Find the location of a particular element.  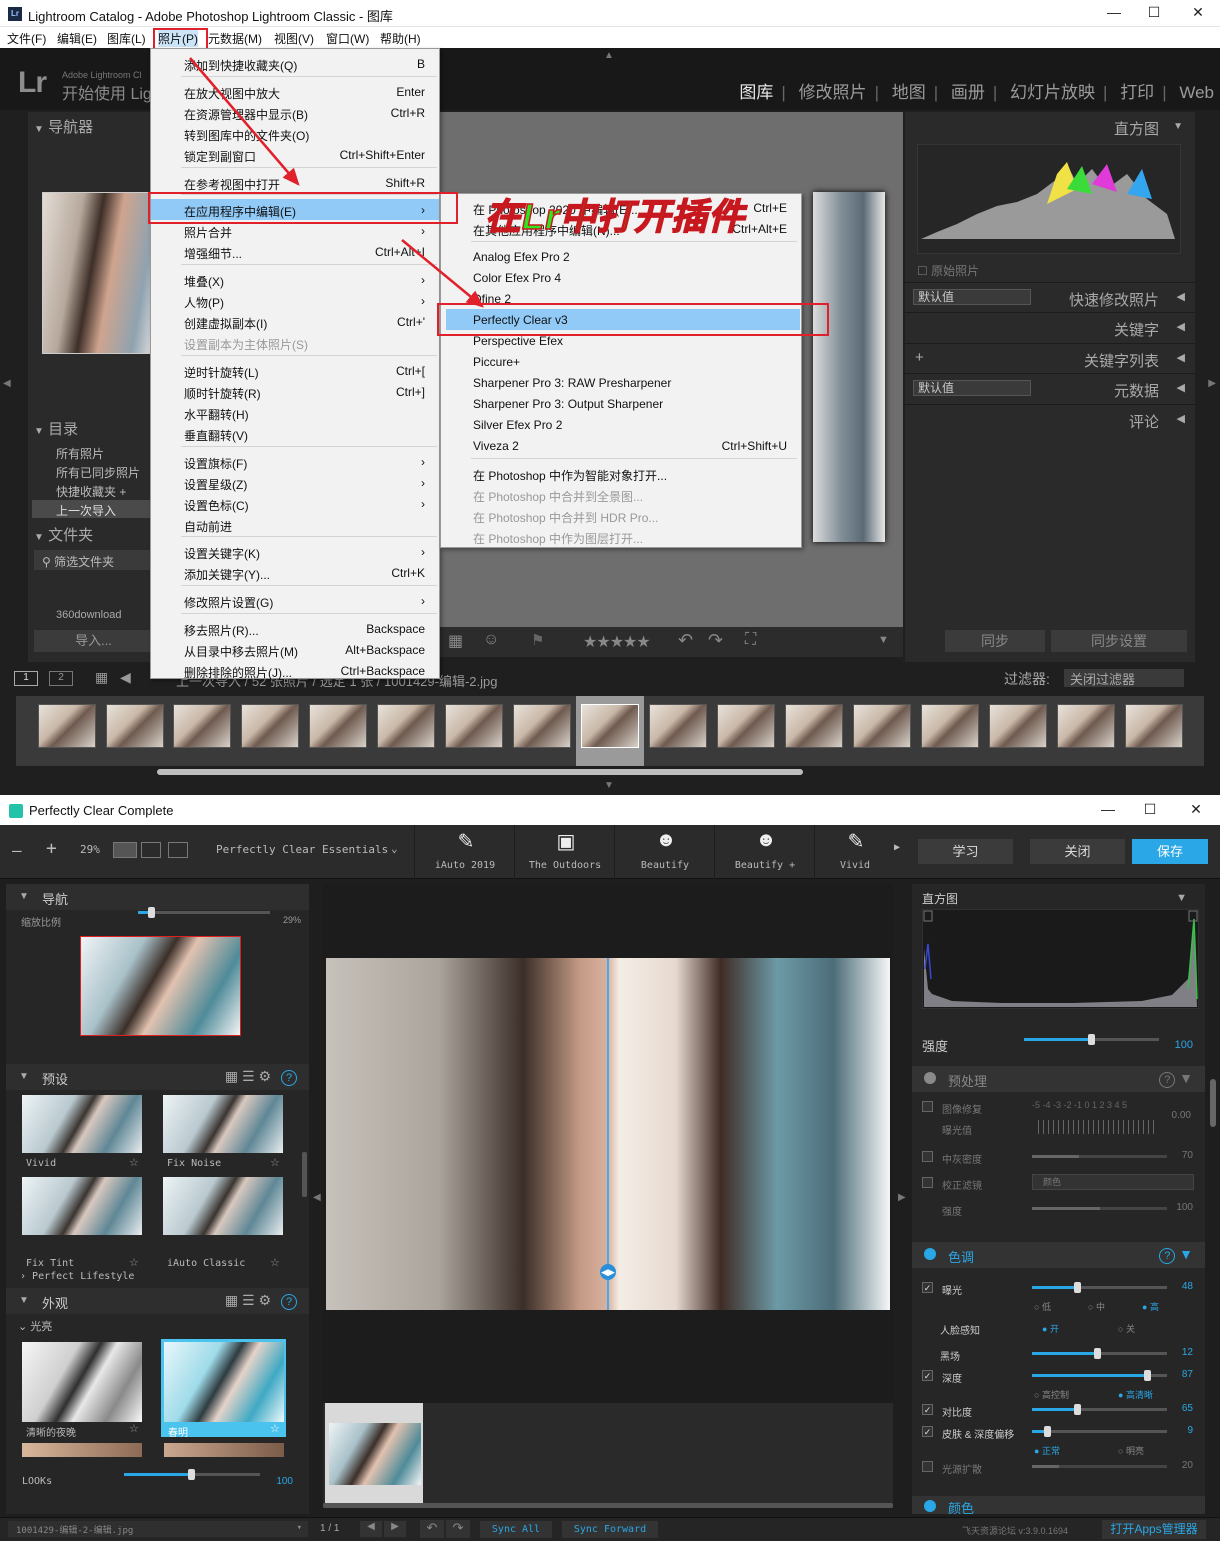

photo-menu-item: 设置色标(C) › is located at coordinates (295, 503).